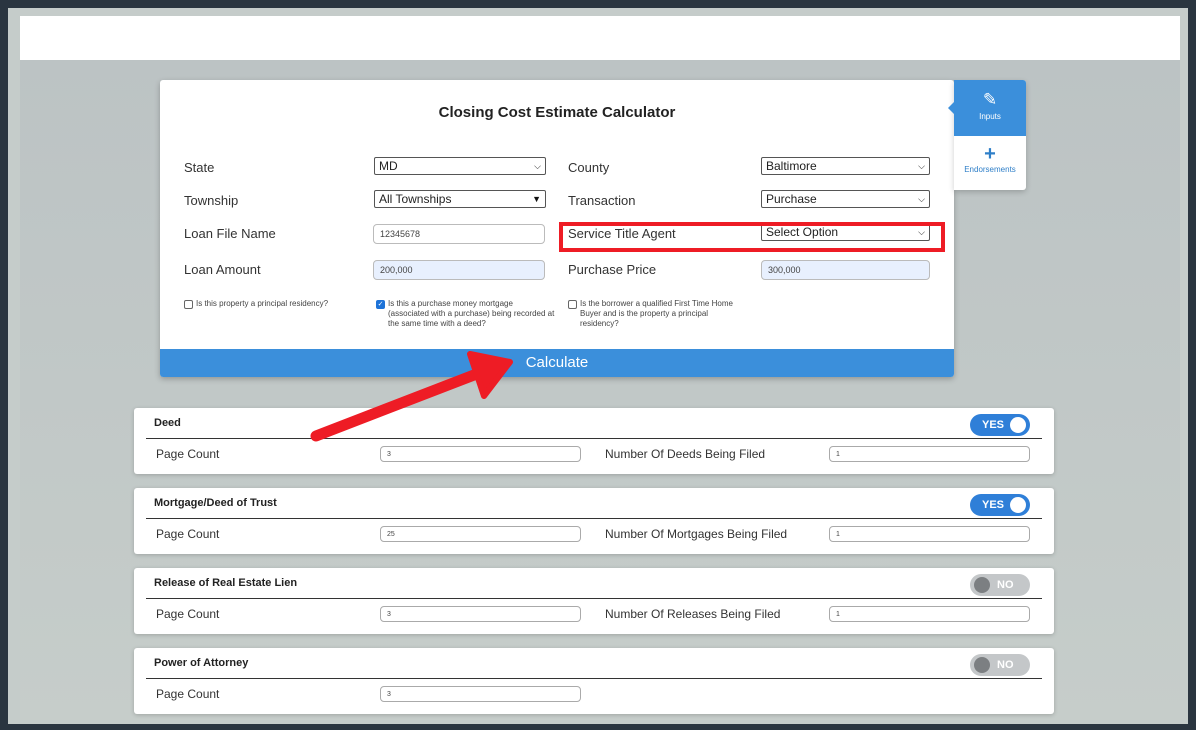  Describe the element at coordinates (226, 583) in the screenshot. I see `section-title: Release of Real Estate Lien` at that location.